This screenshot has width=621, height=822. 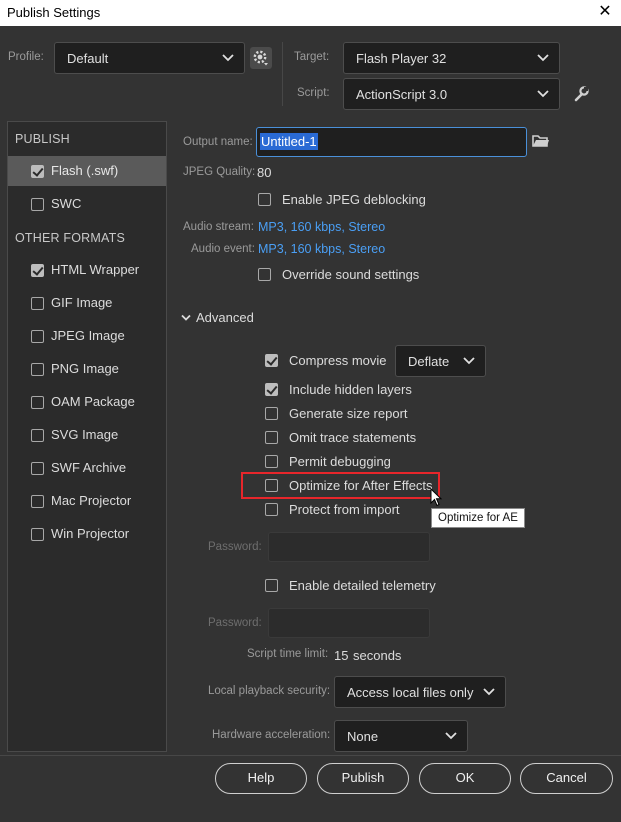 I want to click on option-label: Enable JPEG deblocking, so click(x=354, y=199).